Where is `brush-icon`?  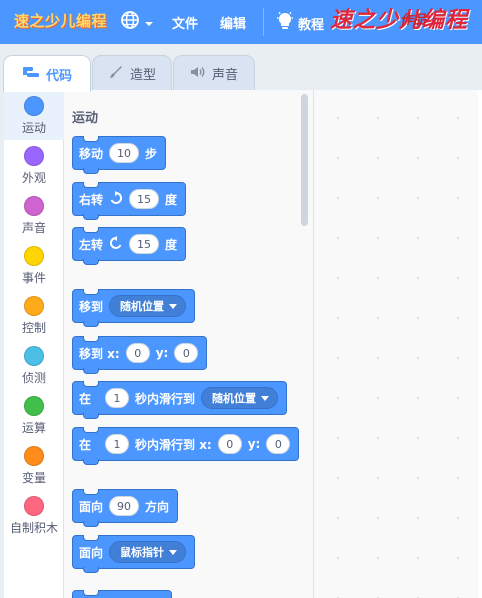
brush-icon is located at coordinates (116, 74).